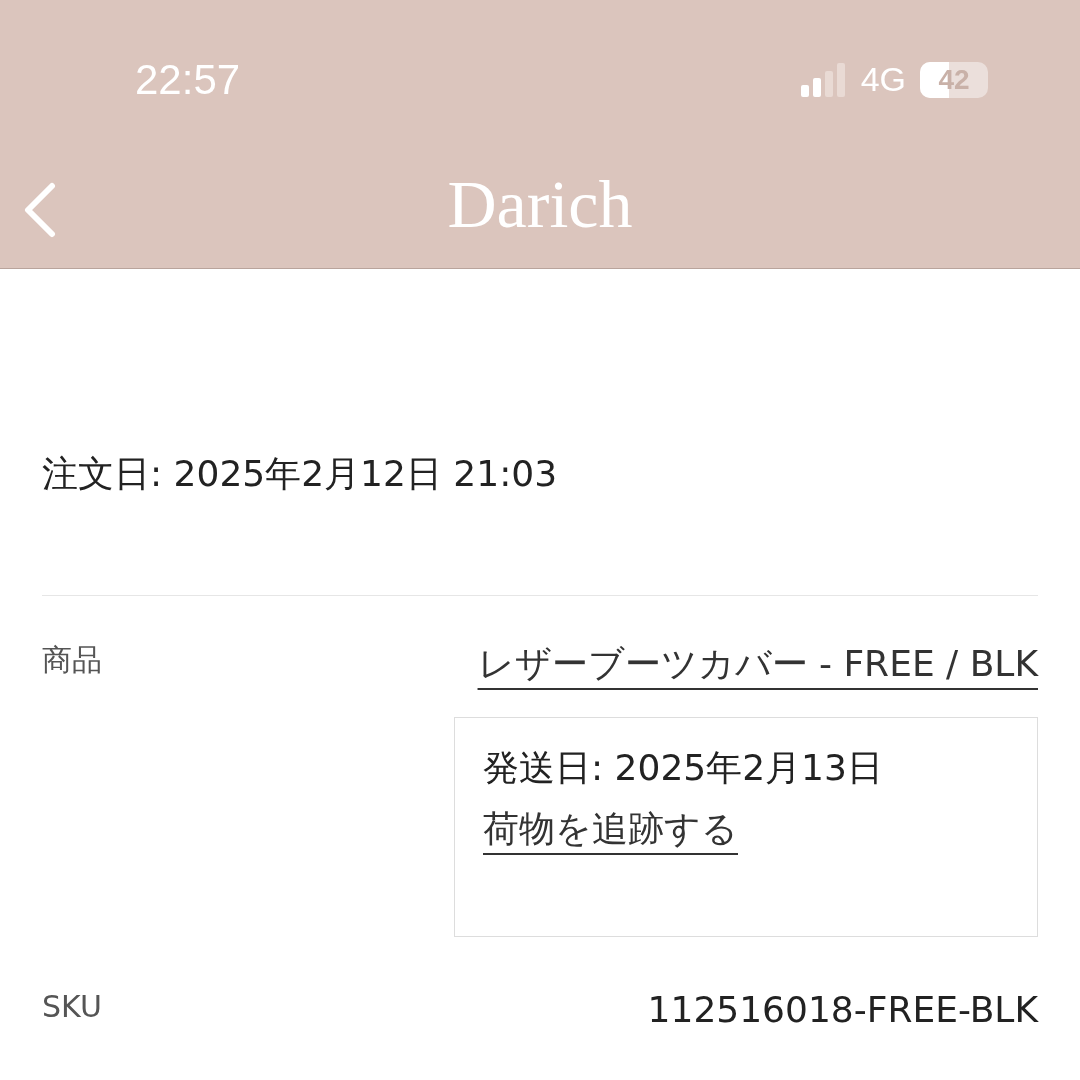 The width and height of the screenshot is (1080, 1080). Describe the element at coordinates (72, 1006) in the screenshot. I see `sku-label: SKU` at that location.